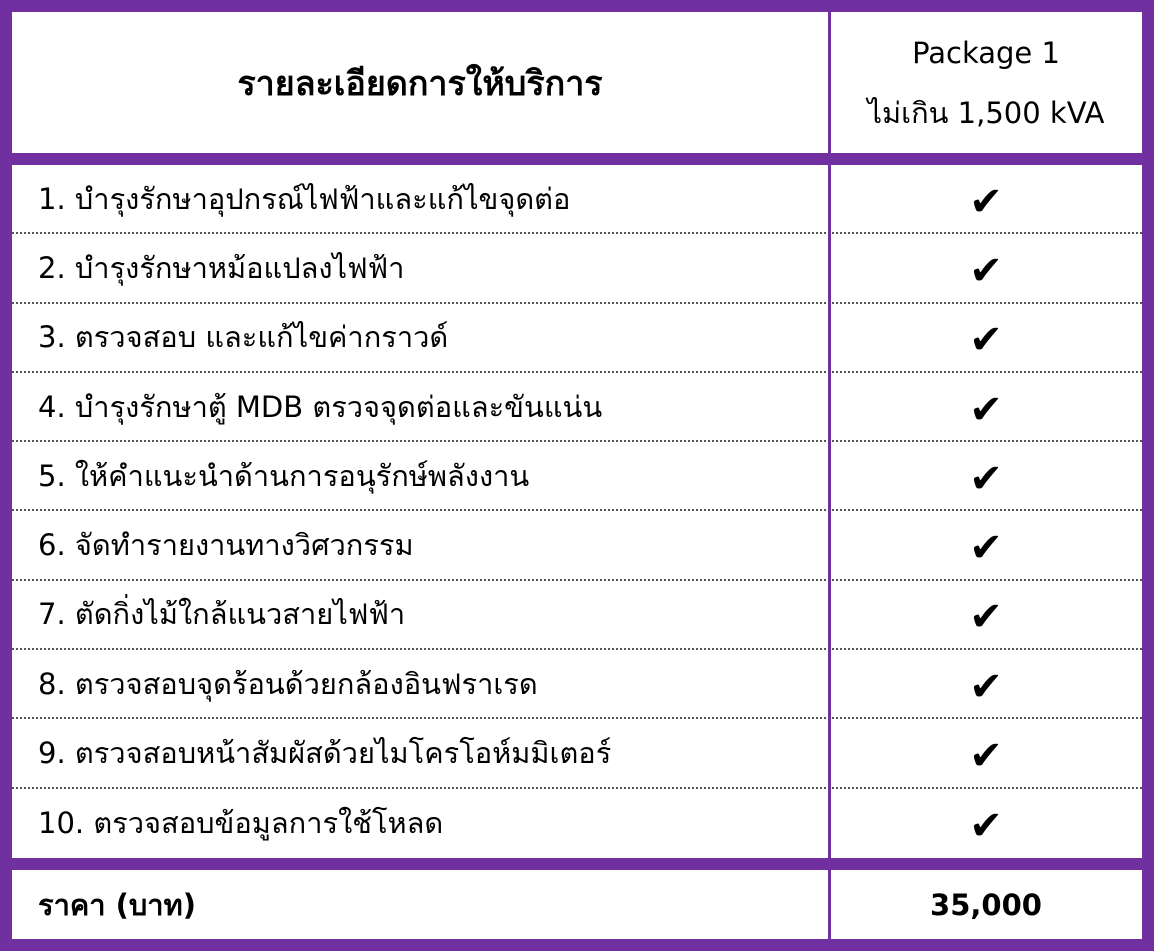  I want to click on price-label: ราคา (บาท), so click(117, 904).